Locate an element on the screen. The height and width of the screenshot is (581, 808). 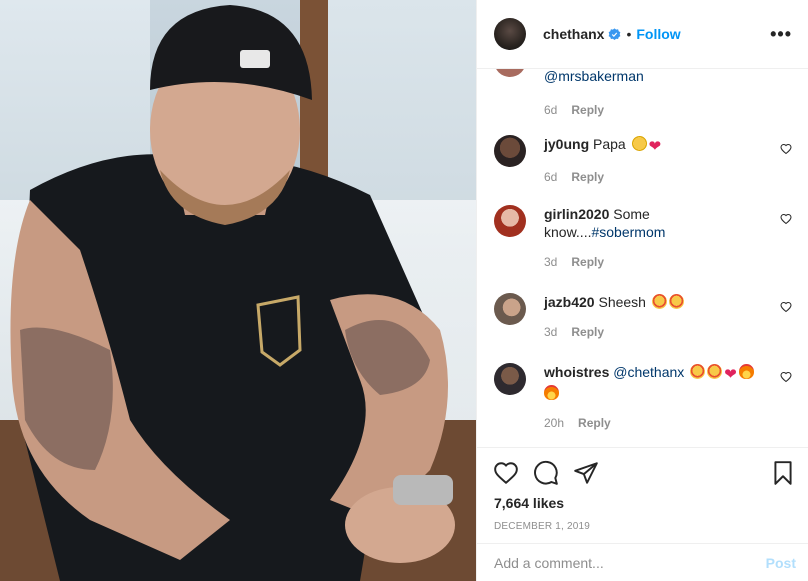
comment-username: jy0ung is located at coordinates (566, 144).